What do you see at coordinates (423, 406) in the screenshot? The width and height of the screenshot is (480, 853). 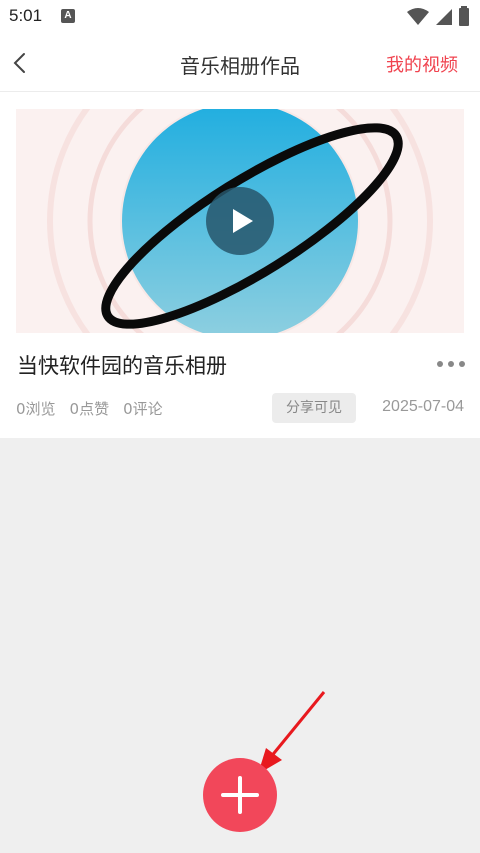 I see `publish-date: 2025-07-04` at bounding box center [423, 406].